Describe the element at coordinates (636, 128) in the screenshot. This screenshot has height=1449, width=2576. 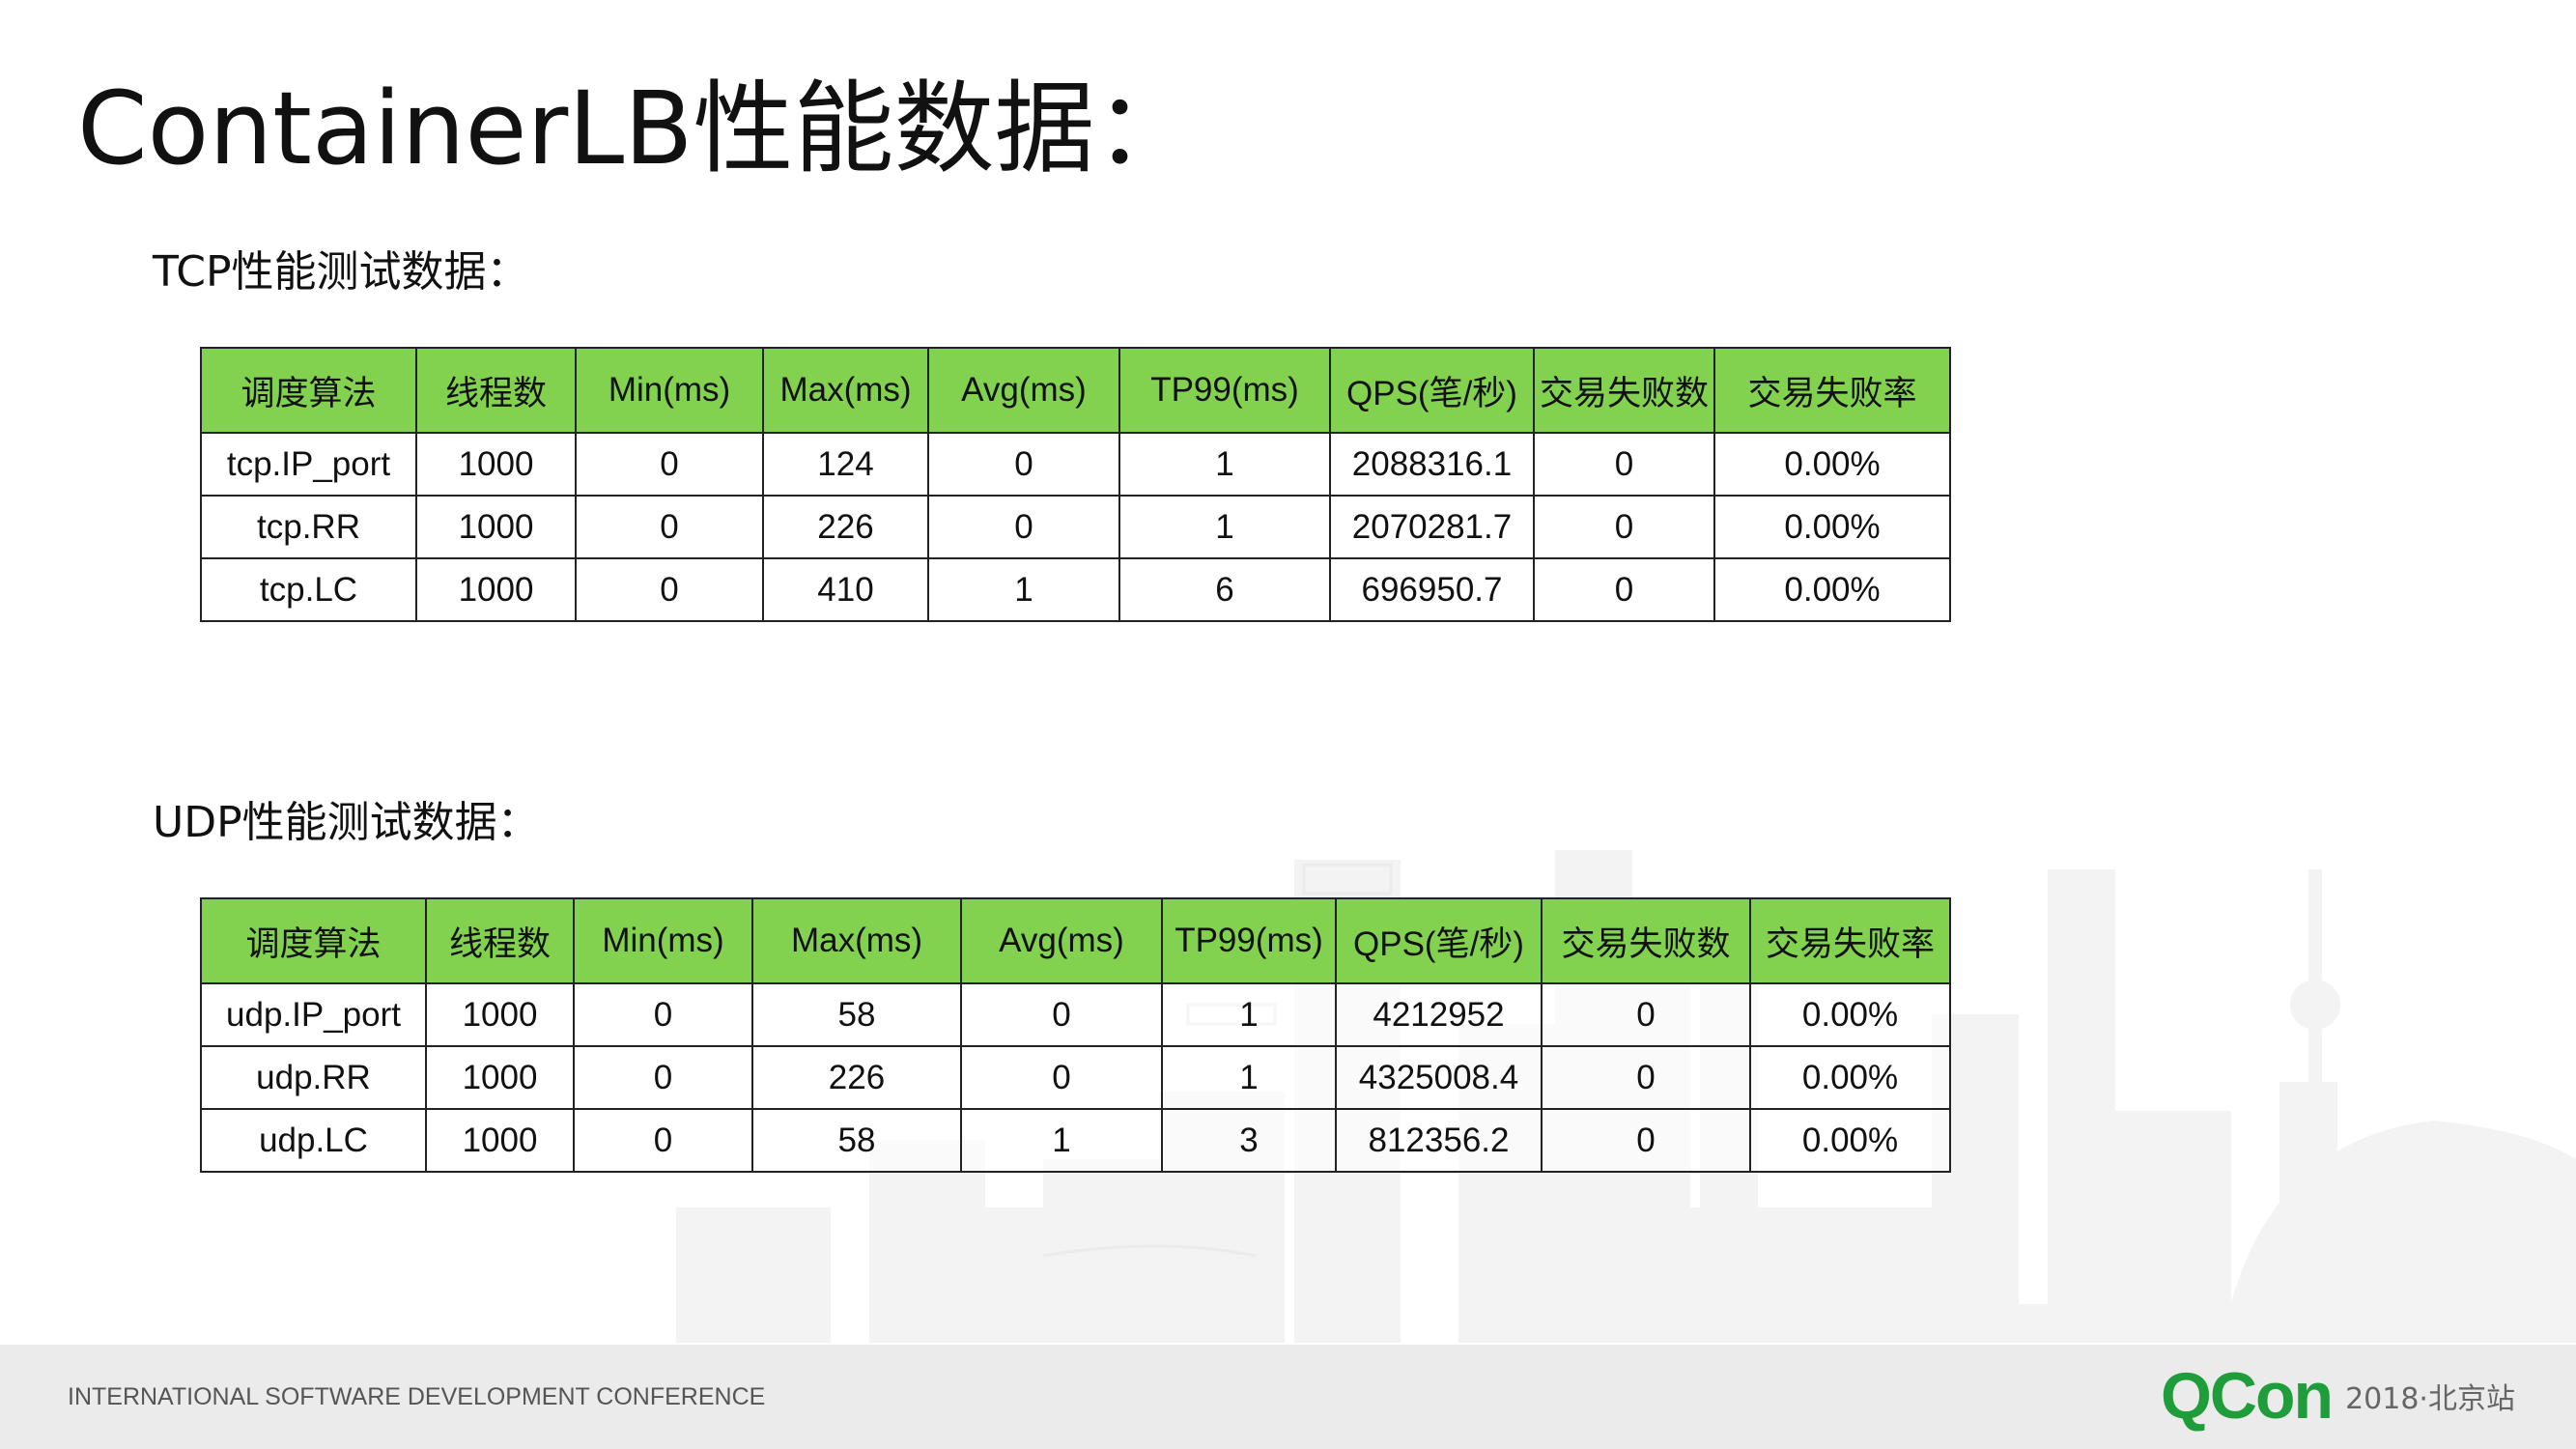
I see `page-title: ContainerLB性能数据：` at that location.